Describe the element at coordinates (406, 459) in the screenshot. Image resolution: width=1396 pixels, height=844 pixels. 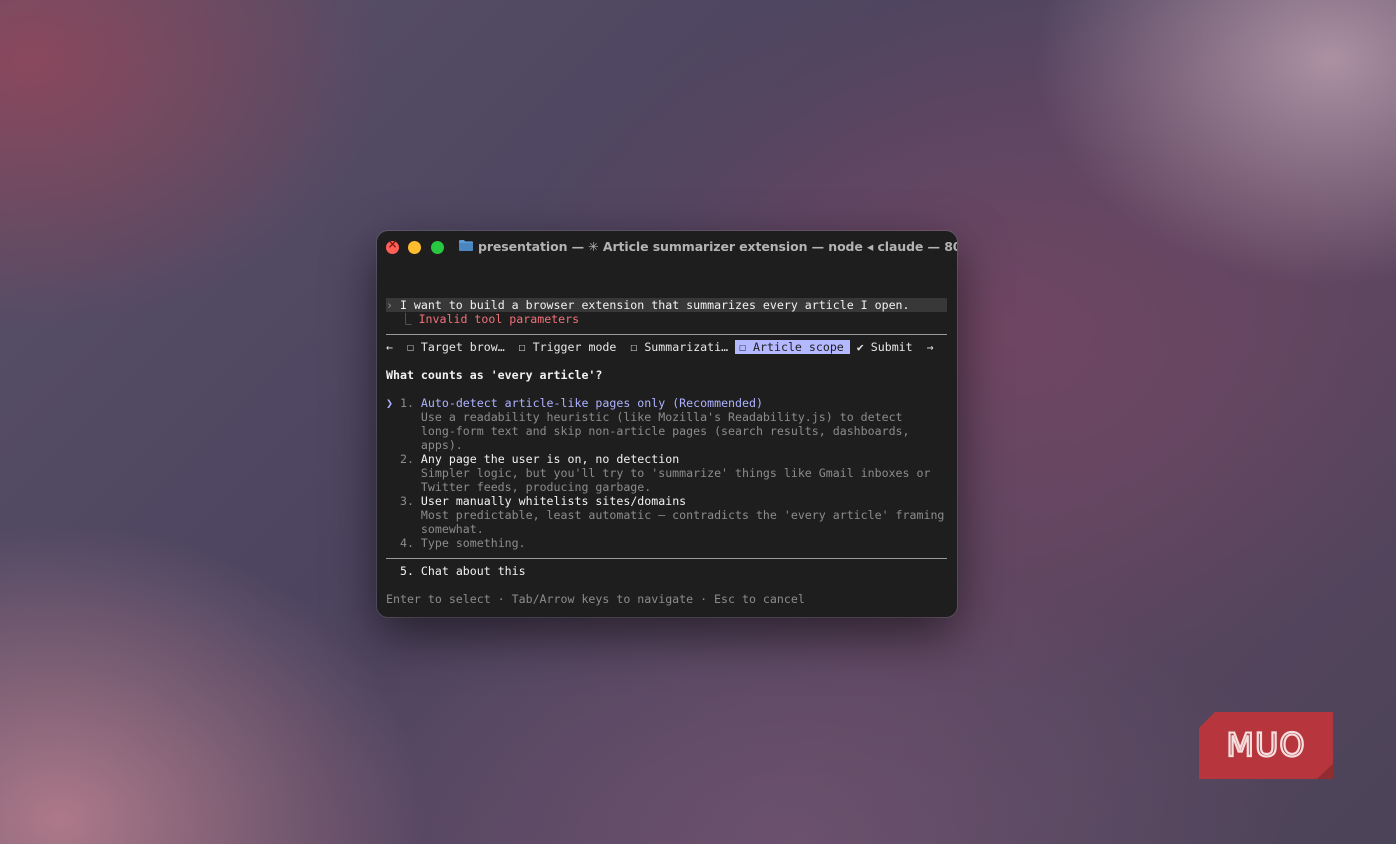
I see `option-number: 2.` at that location.